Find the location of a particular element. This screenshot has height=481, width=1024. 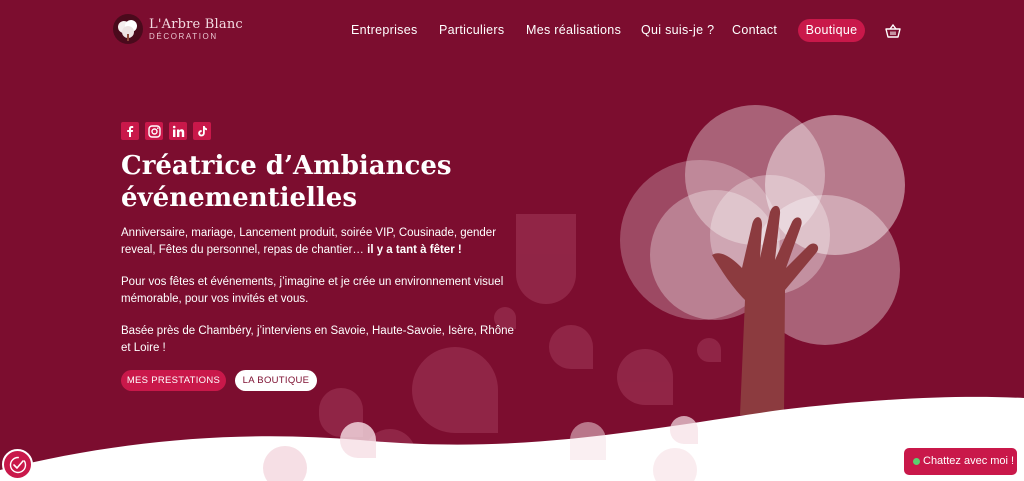

logo-text: L'Arbre Blanc DÉCORATION is located at coordinates (196, 29).